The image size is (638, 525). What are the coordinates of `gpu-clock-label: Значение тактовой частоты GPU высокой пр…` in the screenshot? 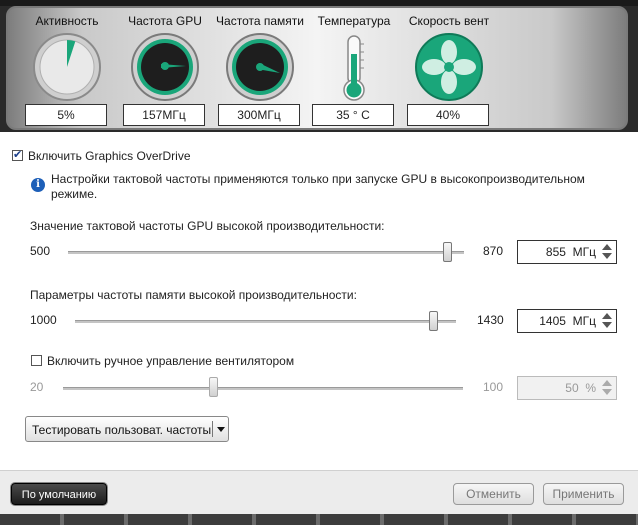 It's located at (207, 226).